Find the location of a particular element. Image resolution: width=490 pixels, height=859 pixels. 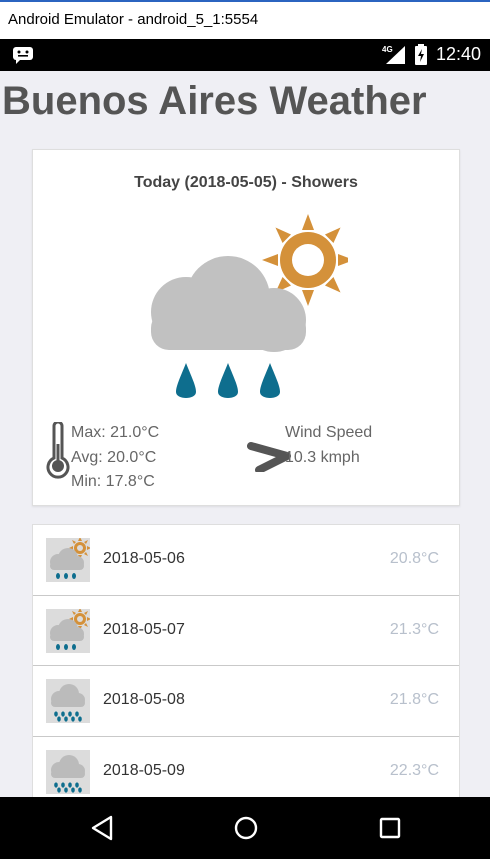

emulator-window-title: Android Emulator - android_5_1:5554 is located at coordinates (245, 19).